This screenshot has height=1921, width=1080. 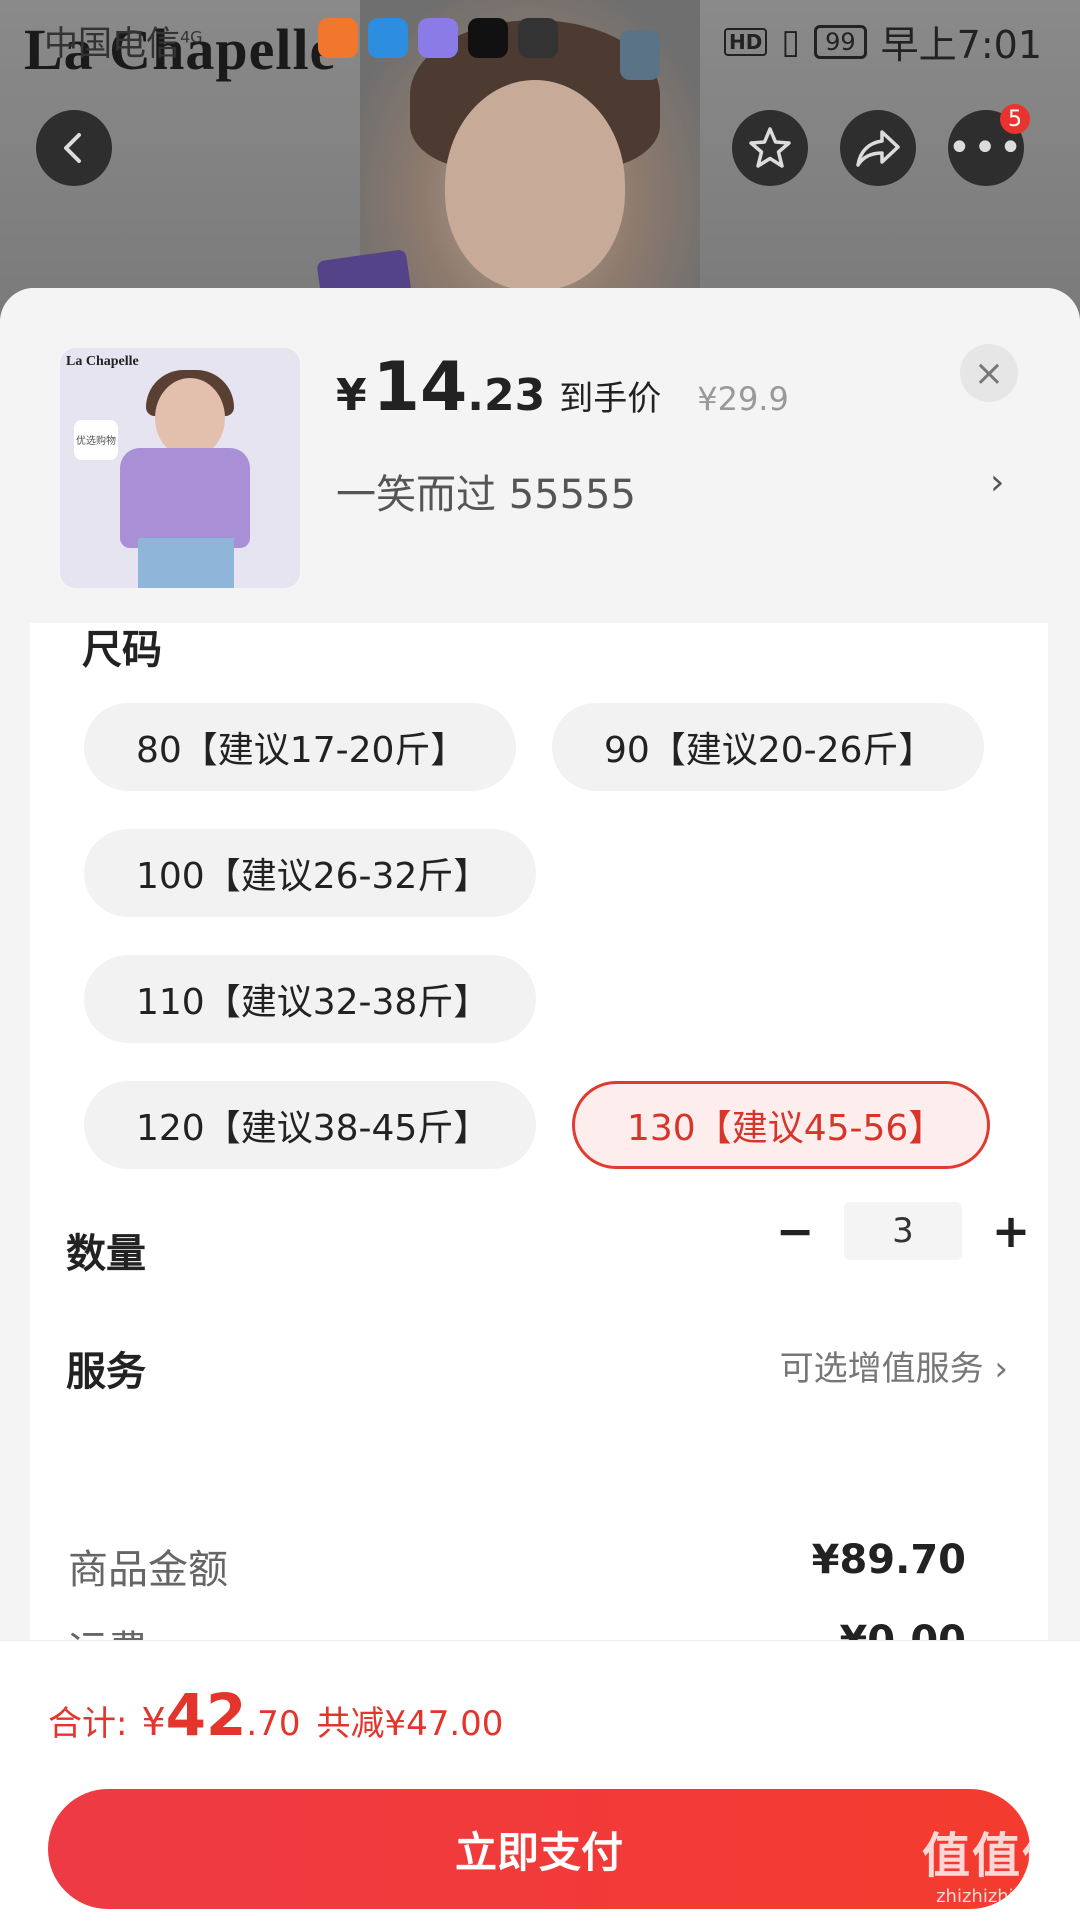 I want to click on goods-amount-label: 商品金额, so click(x=148, y=1570).